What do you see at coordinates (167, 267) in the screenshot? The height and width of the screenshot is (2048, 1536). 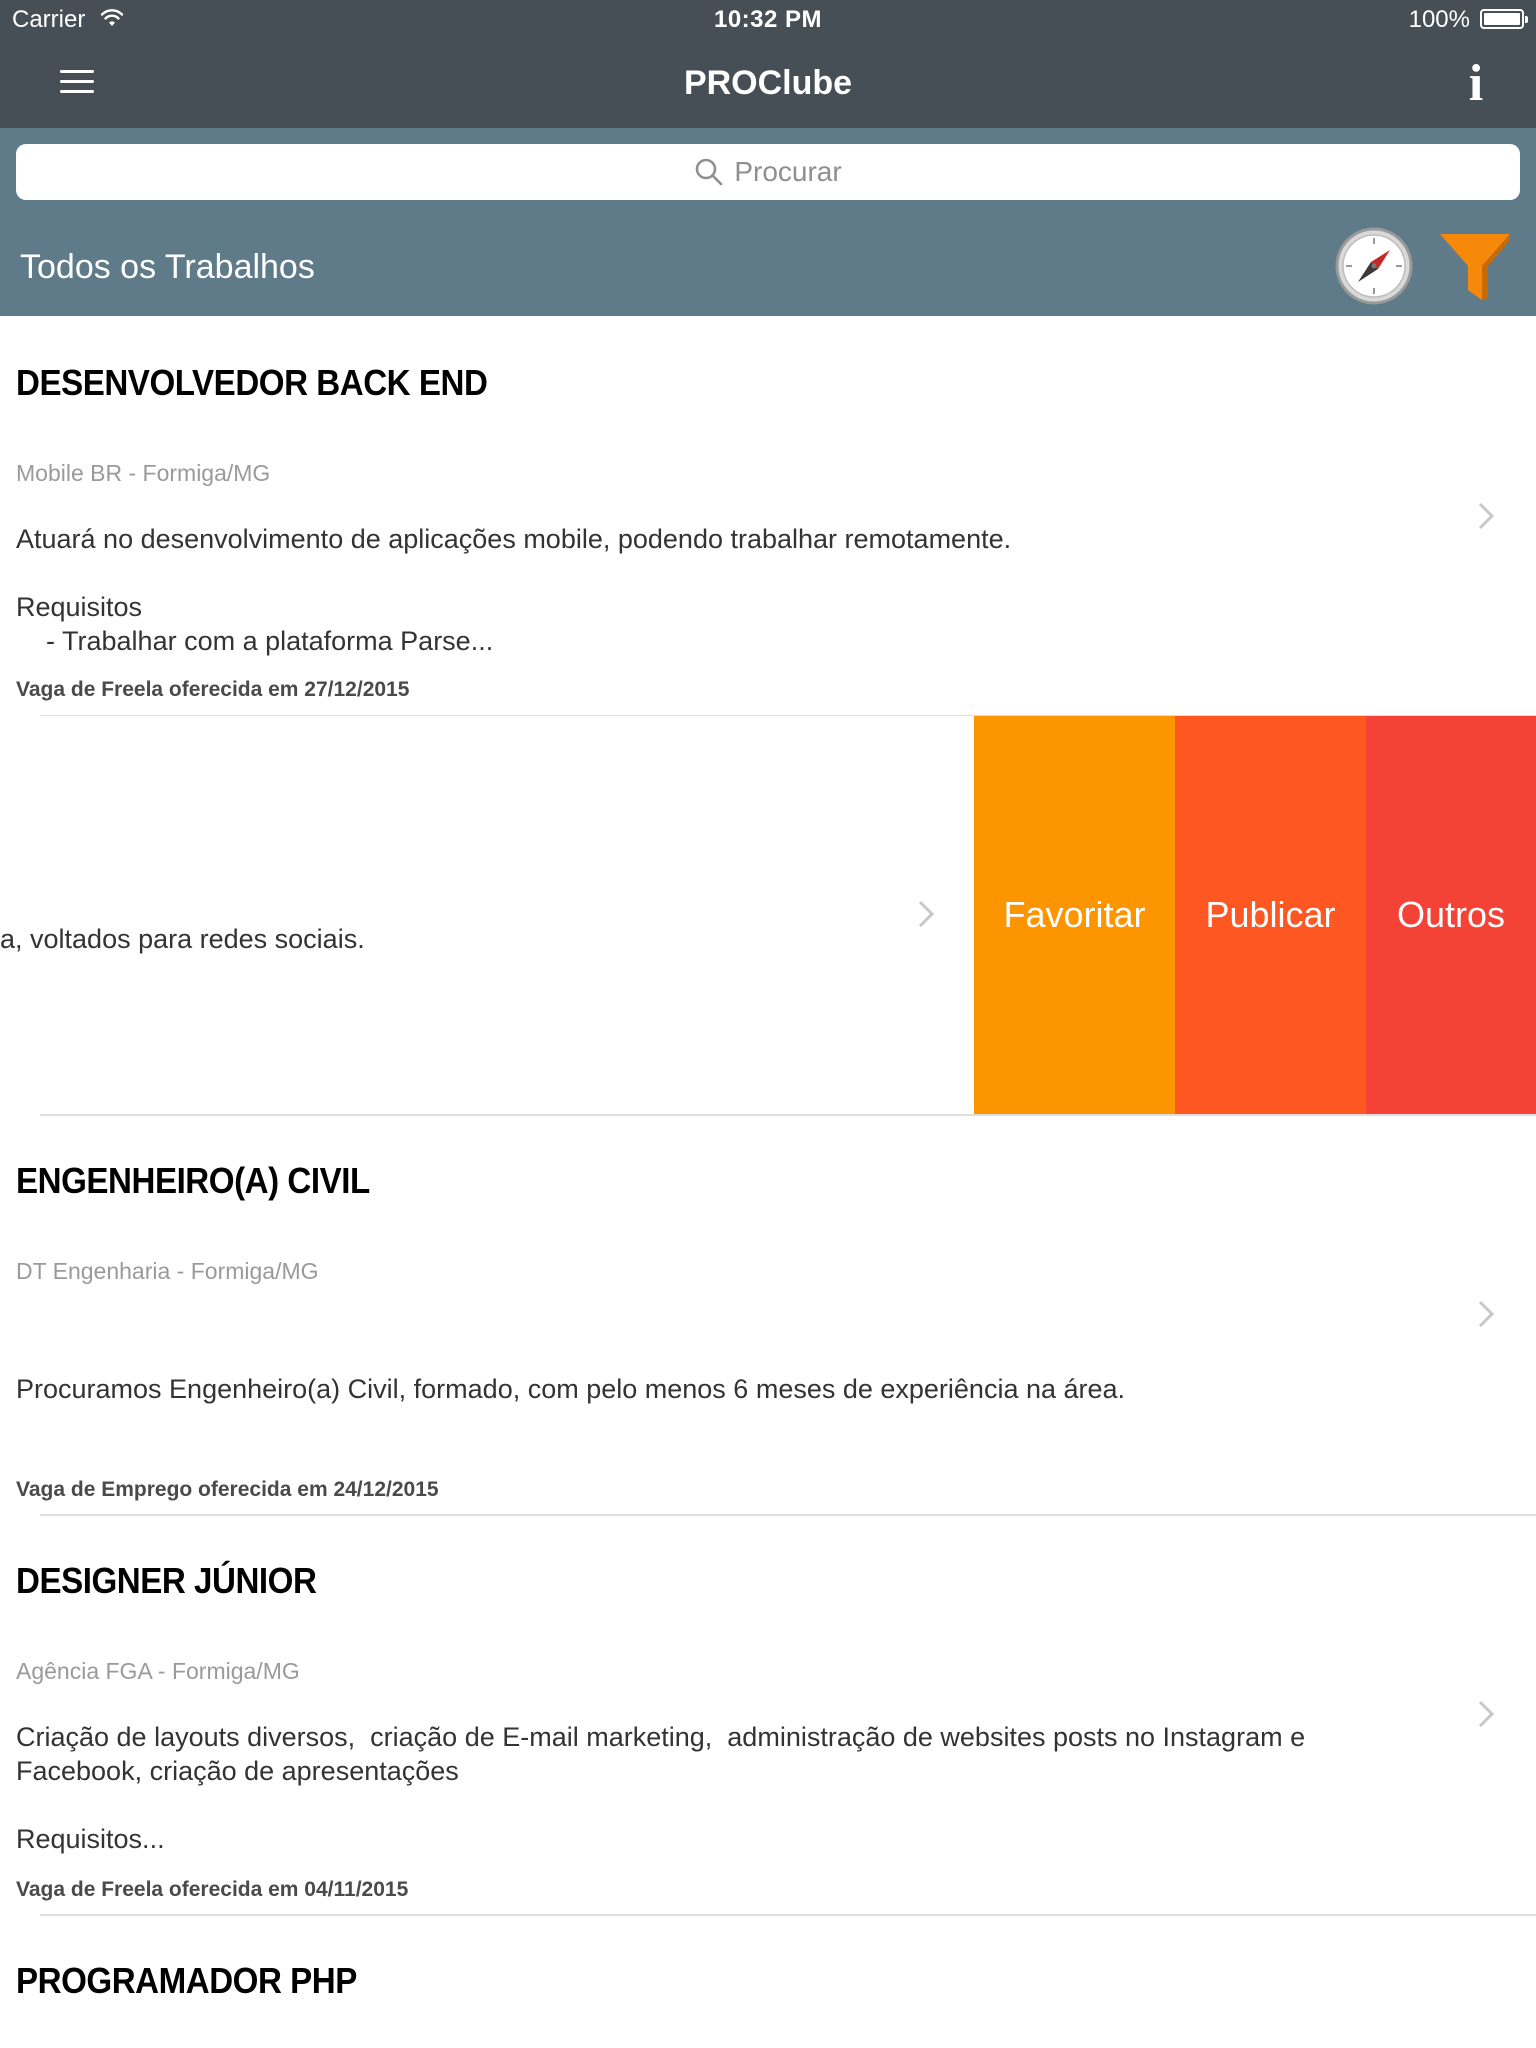 I see `section-title: Todos os Trabalhos` at bounding box center [167, 267].